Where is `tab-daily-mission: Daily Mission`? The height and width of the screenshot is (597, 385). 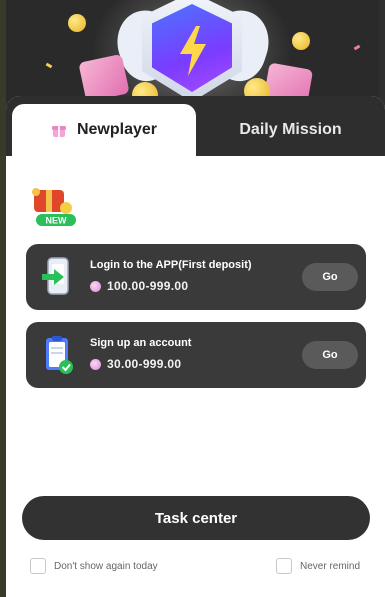
tab-daily-mission: Daily Mission is located at coordinates (290, 130).